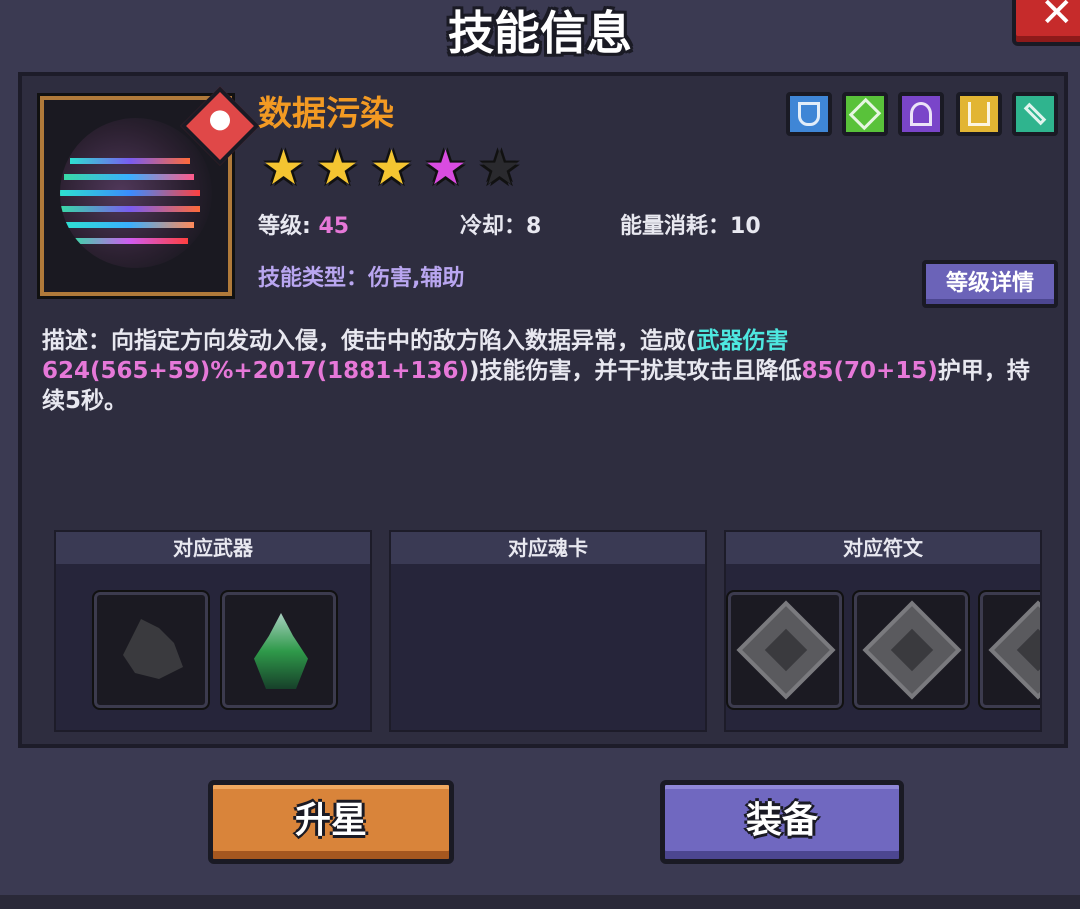 The image size is (1080, 909). I want to click on level-stat: 等级: 45, so click(303, 224).